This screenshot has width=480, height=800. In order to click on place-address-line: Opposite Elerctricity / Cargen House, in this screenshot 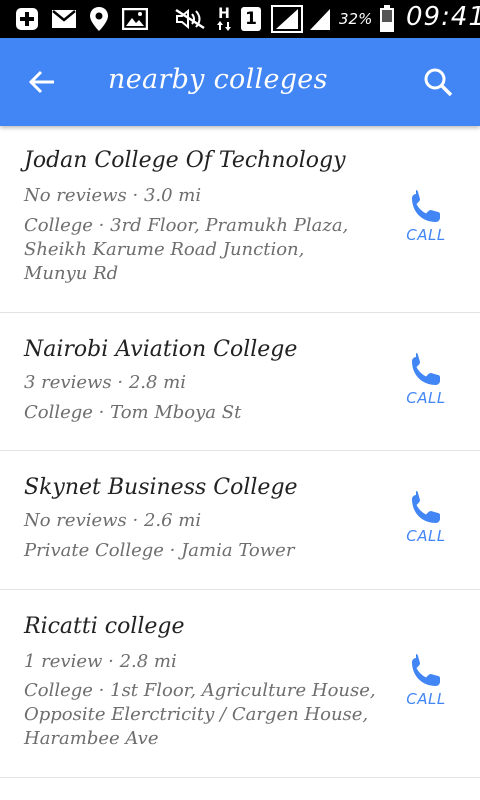, I will do `click(196, 714)`.